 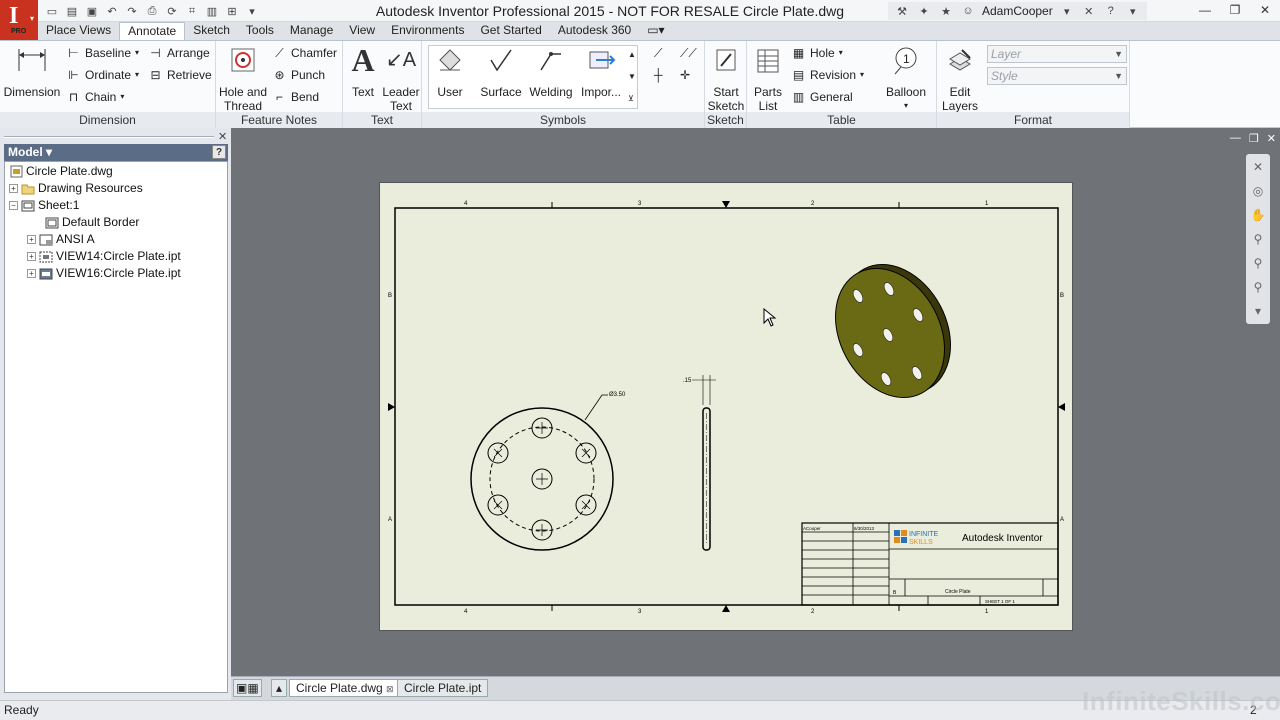 I want to click on measure-icon: ⌗, so click(x=192, y=11).